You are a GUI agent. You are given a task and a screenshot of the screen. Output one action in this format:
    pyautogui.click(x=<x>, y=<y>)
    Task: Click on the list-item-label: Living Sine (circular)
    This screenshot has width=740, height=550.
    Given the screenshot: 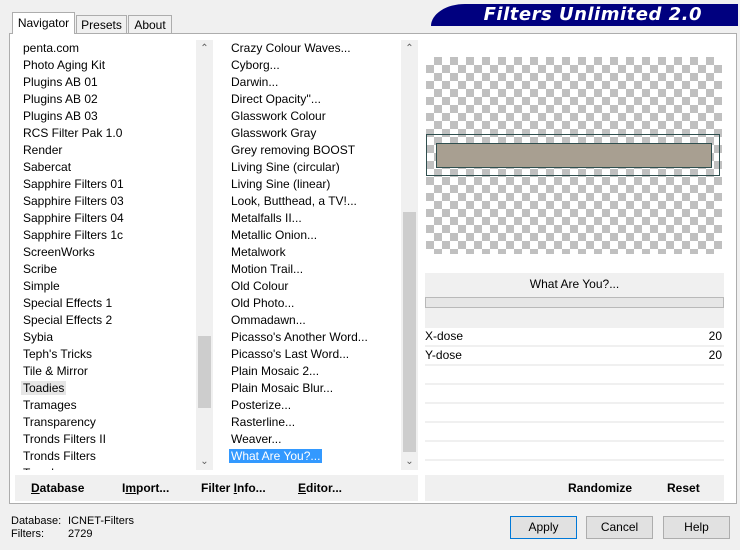 What is the action you would take?
    pyautogui.click(x=285, y=167)
    